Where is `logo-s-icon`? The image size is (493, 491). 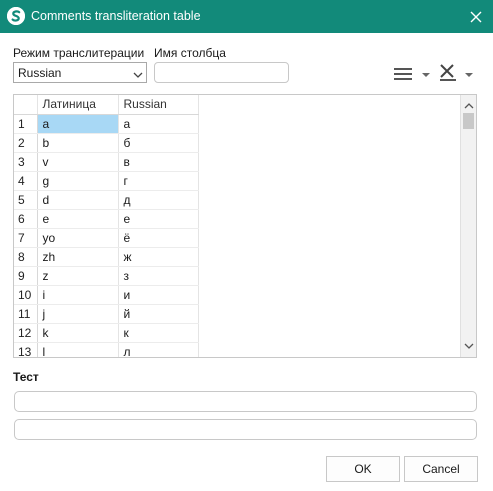 logo-s-icon is located at coordinates (16, 16).